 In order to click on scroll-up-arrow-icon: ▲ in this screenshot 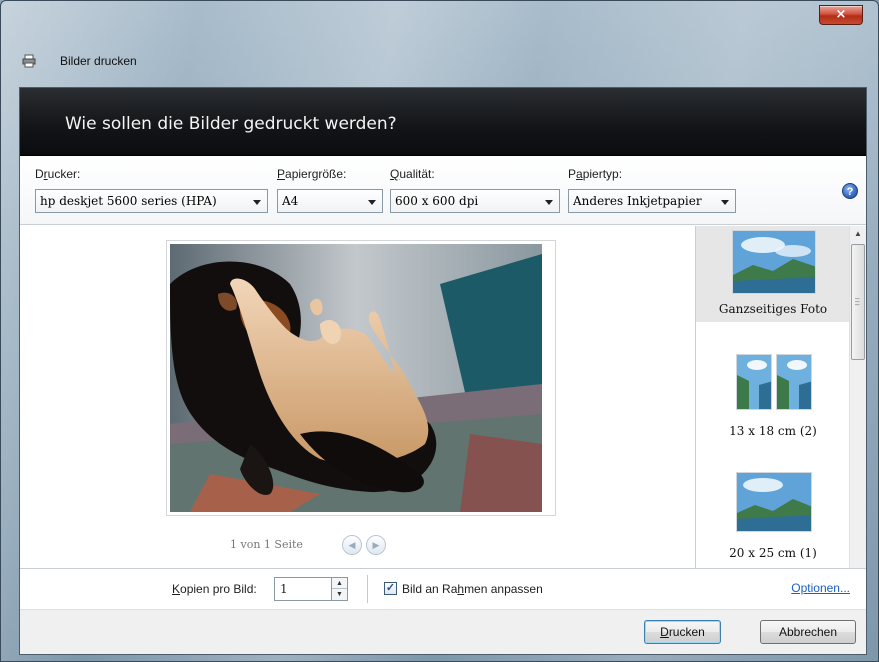, I will do `click(858, 234)`.